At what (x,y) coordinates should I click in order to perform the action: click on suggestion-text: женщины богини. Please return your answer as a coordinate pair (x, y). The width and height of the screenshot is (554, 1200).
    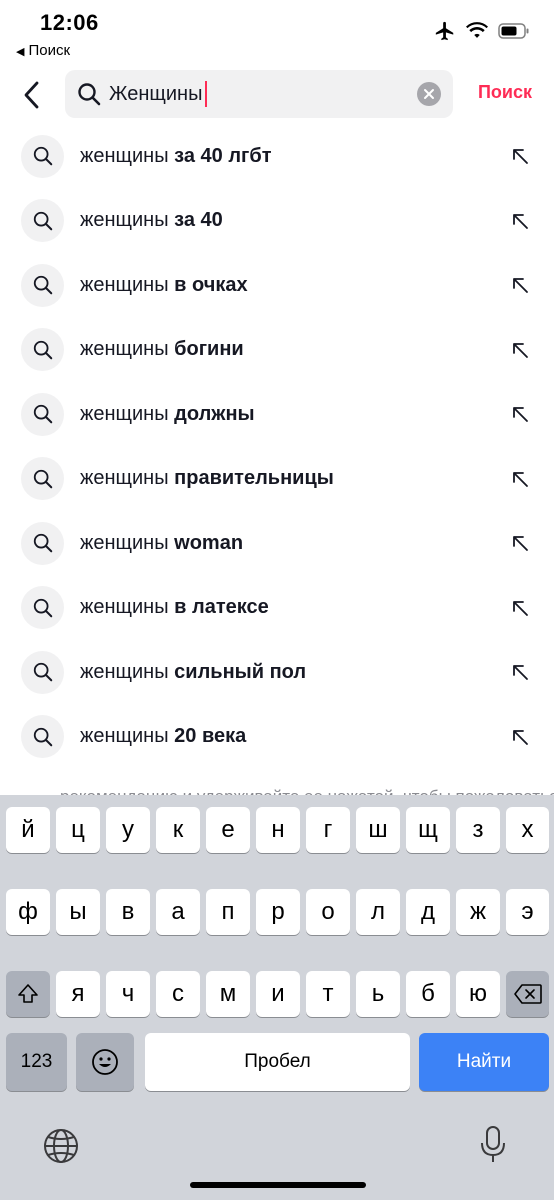
    Looking at the image, I should click on (162, 349).